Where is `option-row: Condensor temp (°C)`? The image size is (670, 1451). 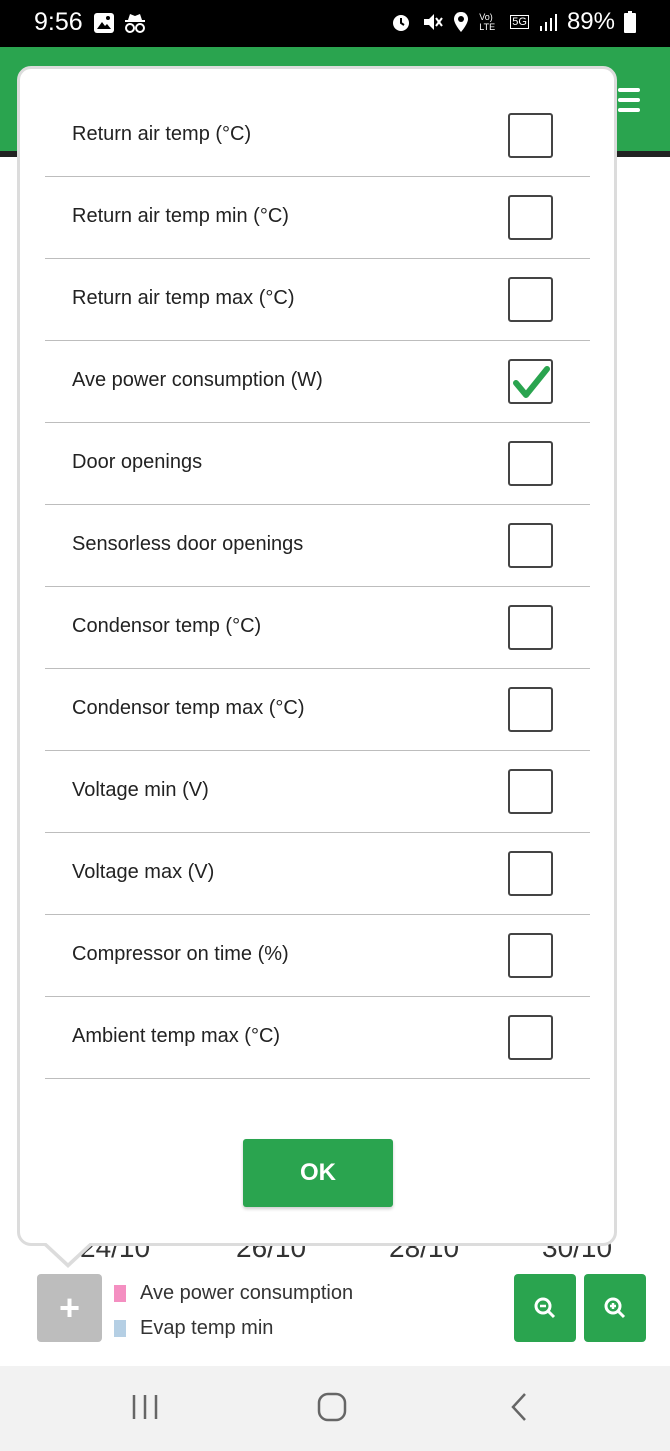
option-row: Condensor temp (°C) is located at coordinates (317, 628).